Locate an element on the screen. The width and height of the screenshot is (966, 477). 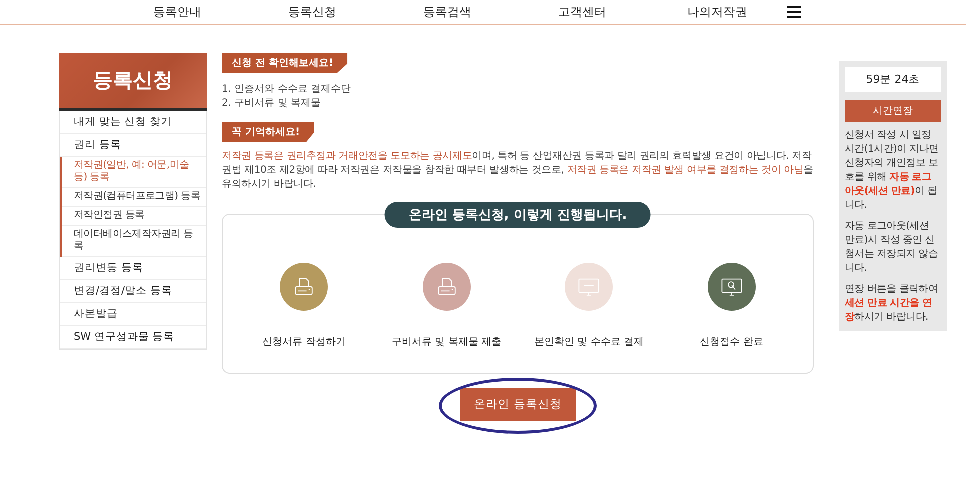
step-label: 구비서류 및 복제물 제출 is located at coordinates (447, 342).